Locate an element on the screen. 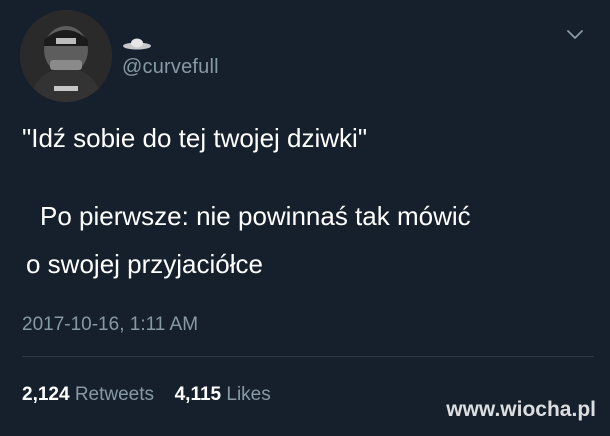 This screenshot has width=610, height=436. avatar is located at coordinates (66, 56).